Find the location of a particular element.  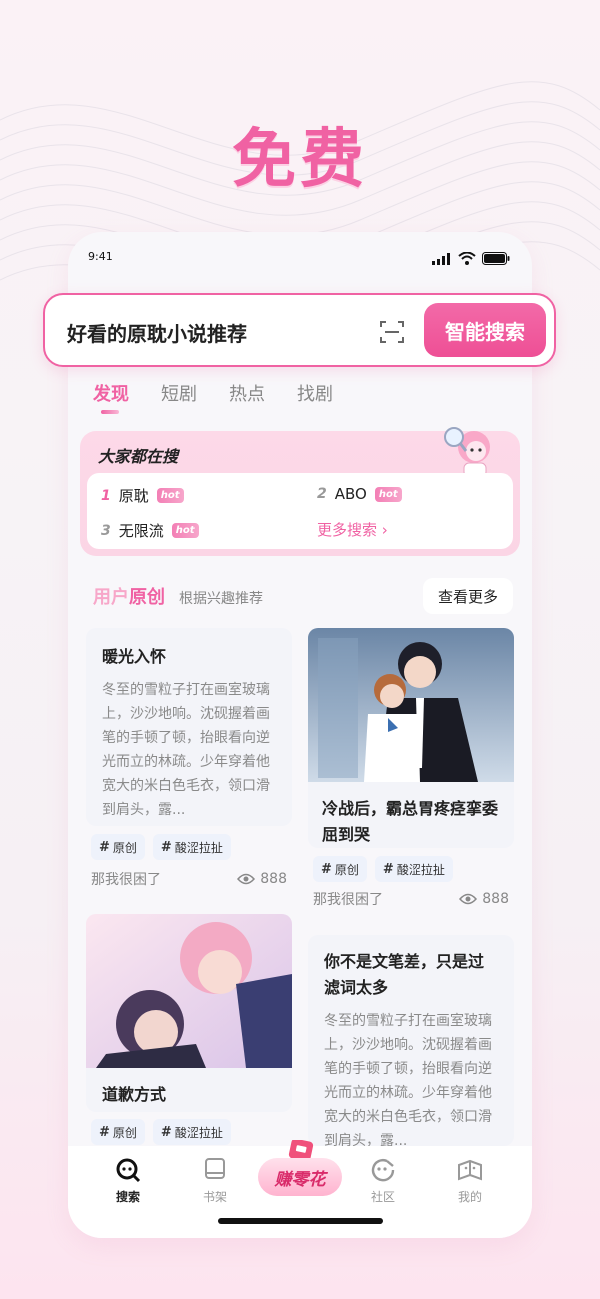

search-bar: 好看的原耽小说推荐 智能搜索 is located at coordinates (299, 330).